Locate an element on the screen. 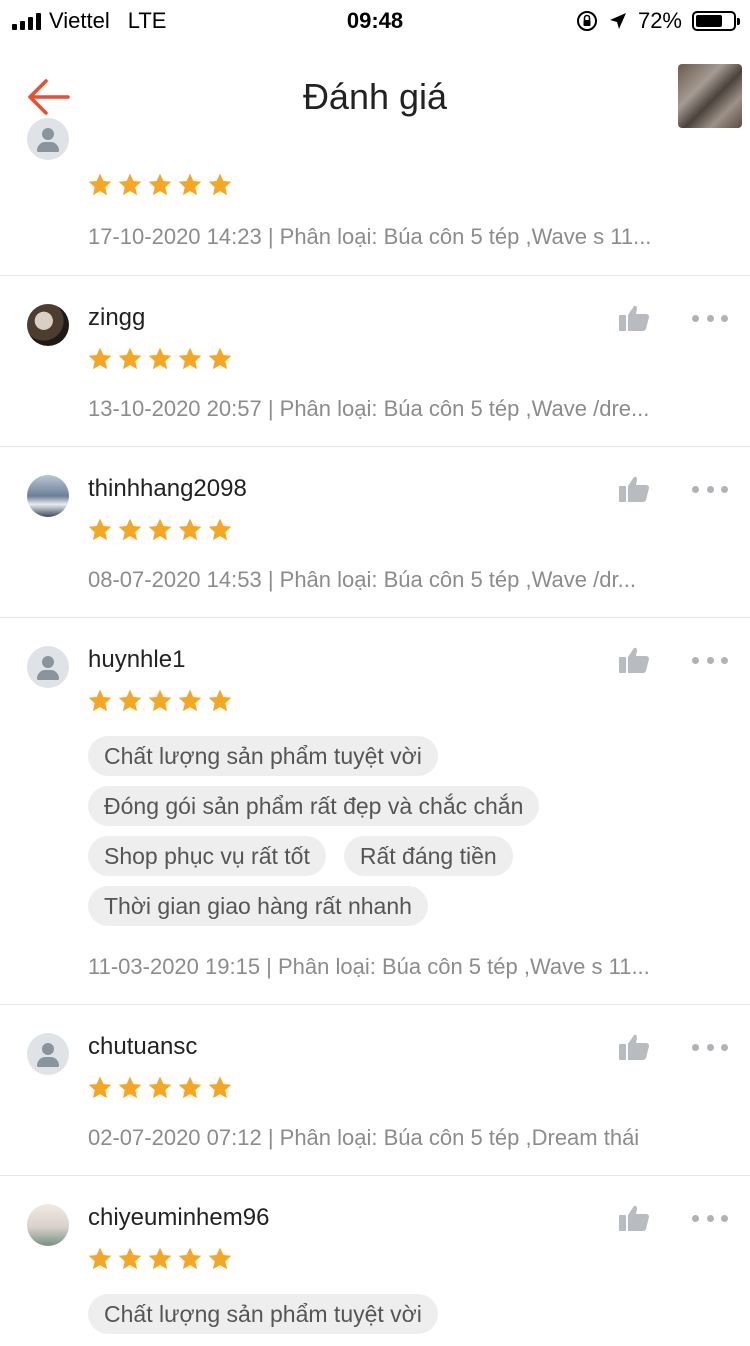 This screenshot has height=1346, width=750. location-arrow-icon is located at coordinates (617, 21).